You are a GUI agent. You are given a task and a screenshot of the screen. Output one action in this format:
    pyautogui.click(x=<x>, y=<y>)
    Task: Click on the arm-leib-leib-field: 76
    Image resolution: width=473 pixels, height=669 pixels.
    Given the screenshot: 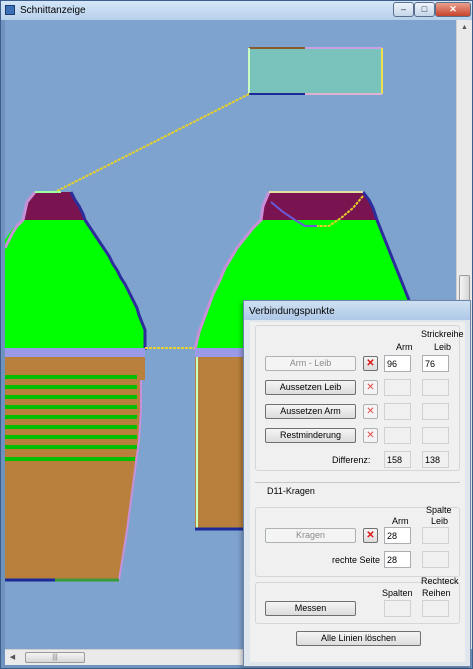 What is the action you would take?
    pyautogui.click(x=435, y=363)
    